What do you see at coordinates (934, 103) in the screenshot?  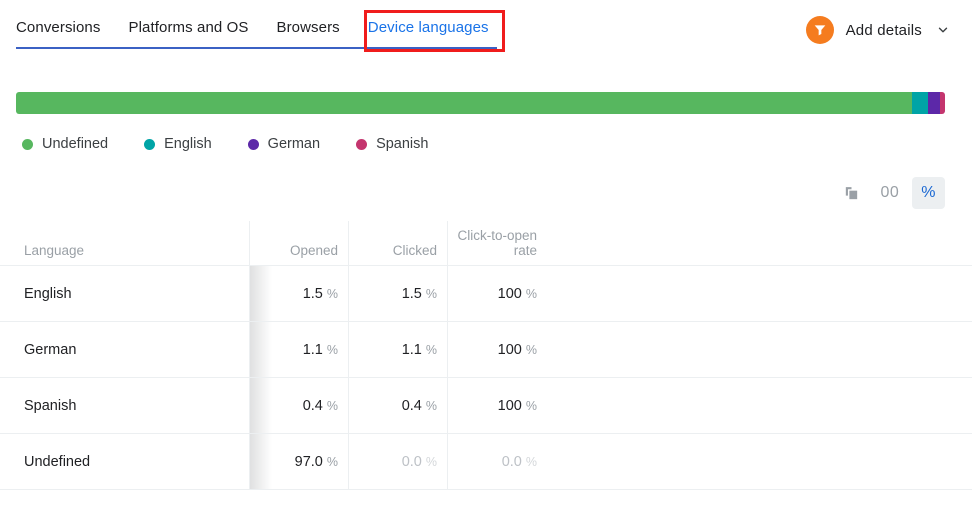 I see `bar-segment-german` at bounding box center [934, 103].